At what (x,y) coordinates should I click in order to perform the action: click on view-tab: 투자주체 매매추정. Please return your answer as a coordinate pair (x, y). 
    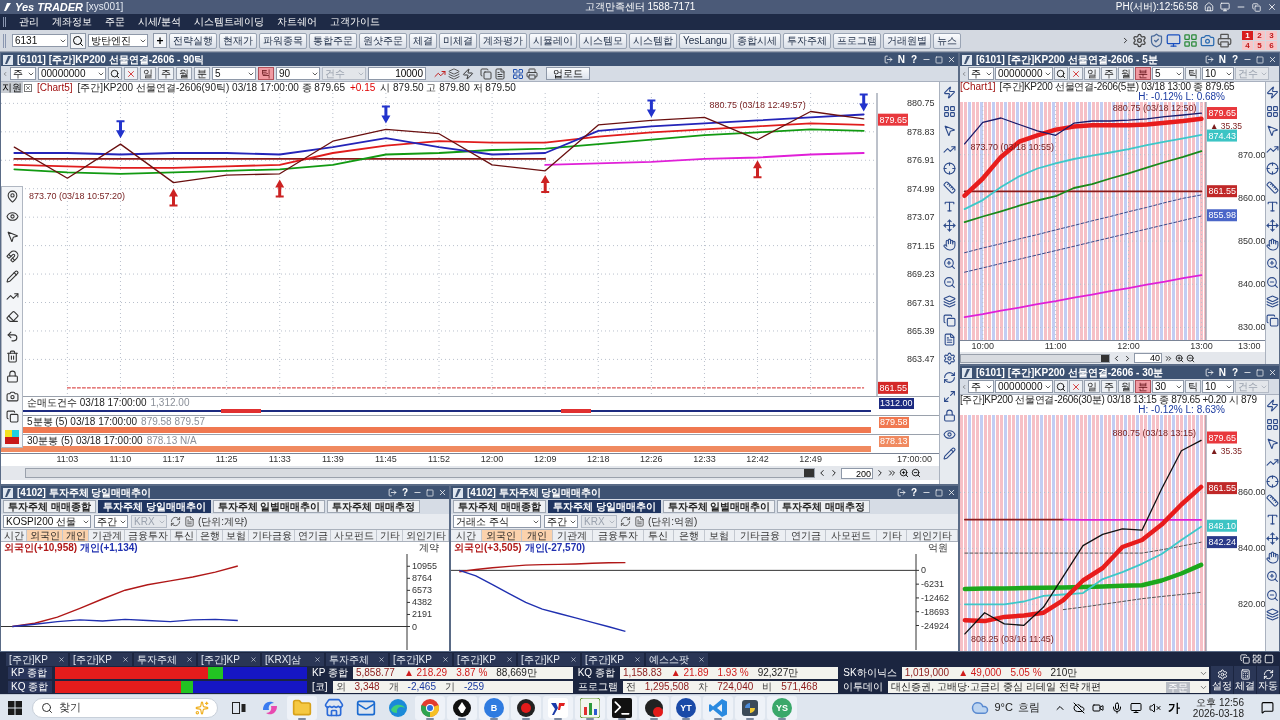
    Looking at the image, I should click on (374, 506).